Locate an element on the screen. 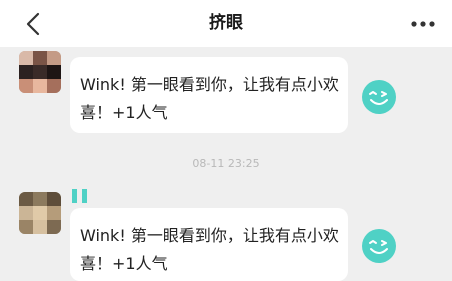  page-title: 挤眼 is located at coordinates (226, 23).